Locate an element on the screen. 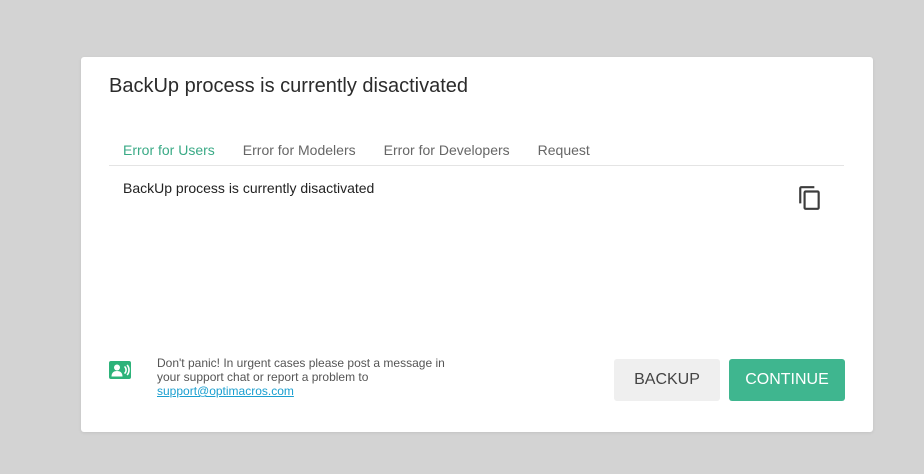 This screenshot has height=474, width=924. backup-button: BACKUP is located at coordinates (667, 380).